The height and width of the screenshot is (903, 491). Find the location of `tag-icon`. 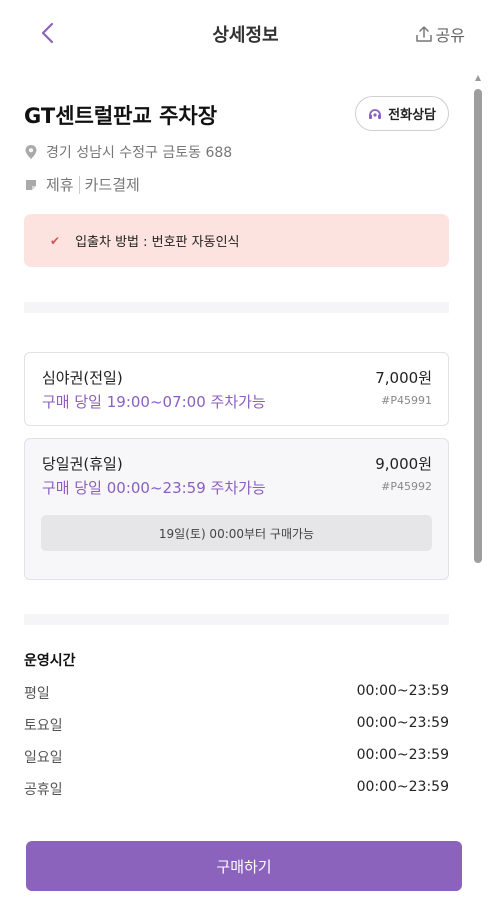

tag-icon is located at coordinates (31, 184).